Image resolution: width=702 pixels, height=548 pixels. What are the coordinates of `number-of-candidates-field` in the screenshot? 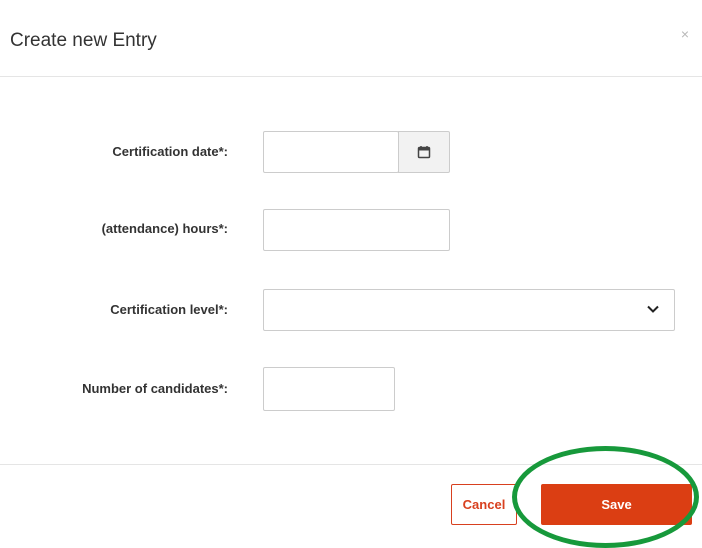 It's located at (329, 389).